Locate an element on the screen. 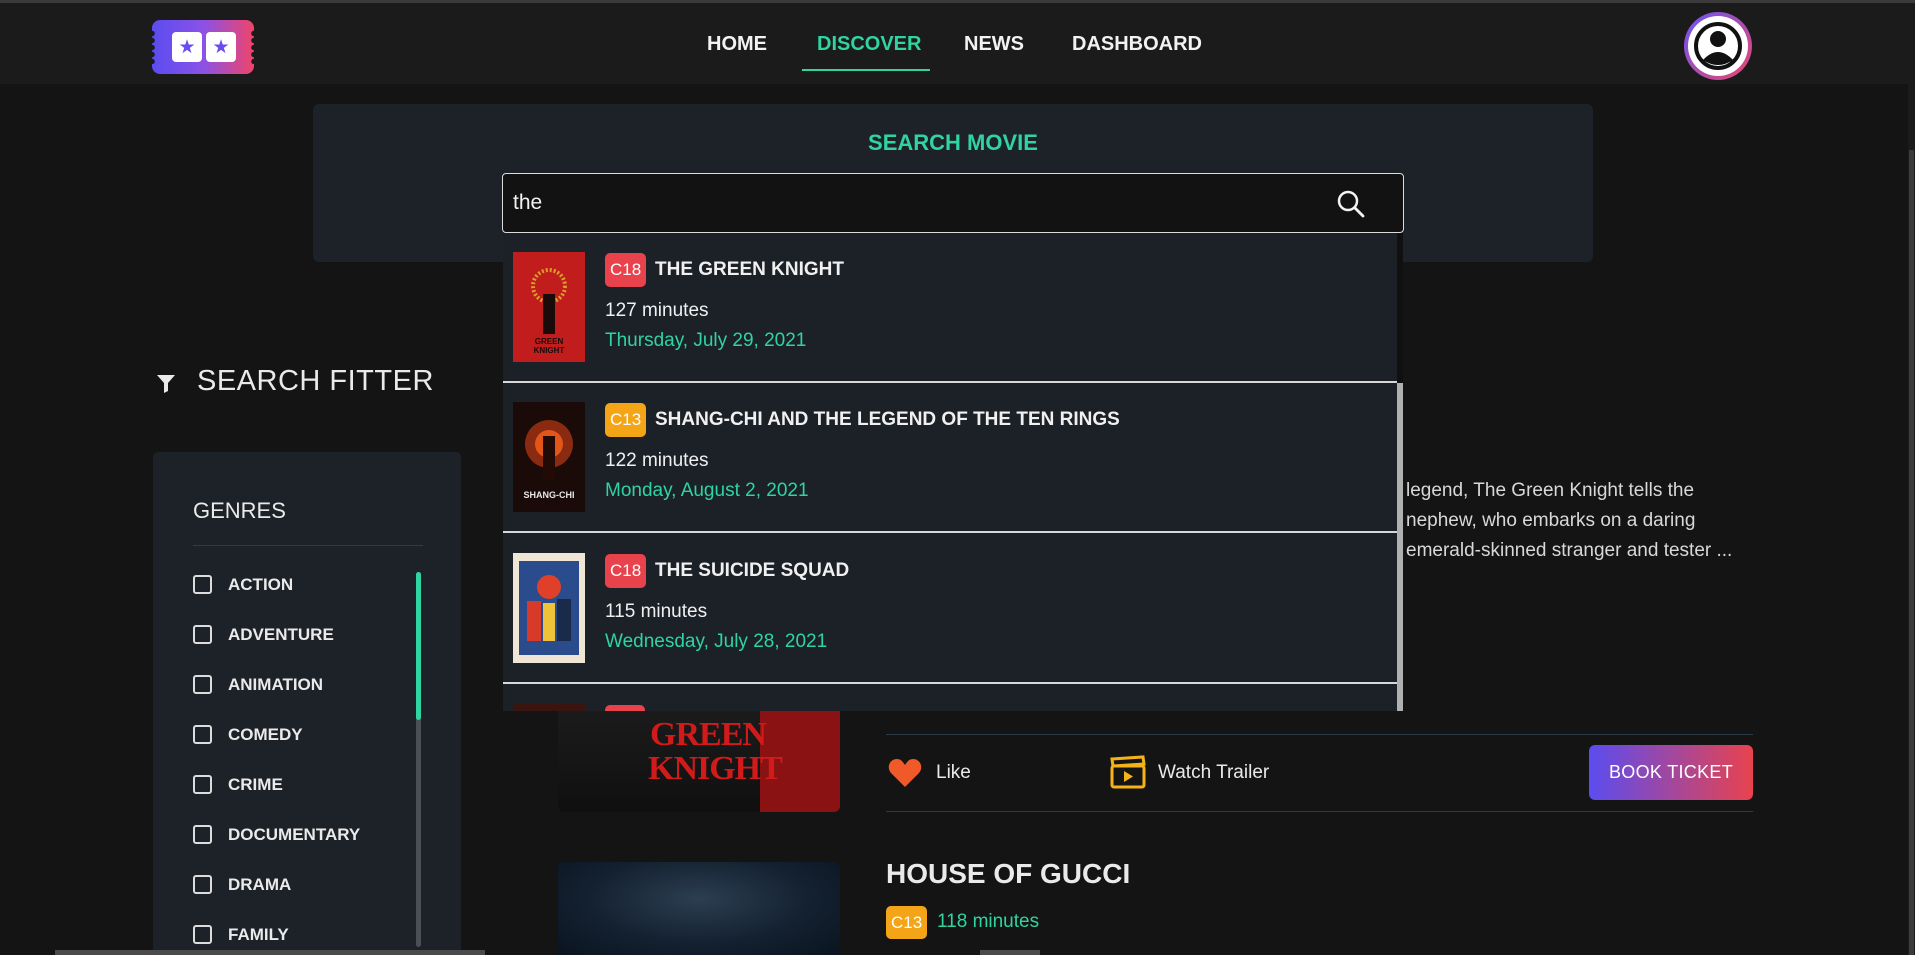 The height and width of the screenshot is (955, 1915). movie-poster: SHANG-CHI is located at coordinates (549, 457).